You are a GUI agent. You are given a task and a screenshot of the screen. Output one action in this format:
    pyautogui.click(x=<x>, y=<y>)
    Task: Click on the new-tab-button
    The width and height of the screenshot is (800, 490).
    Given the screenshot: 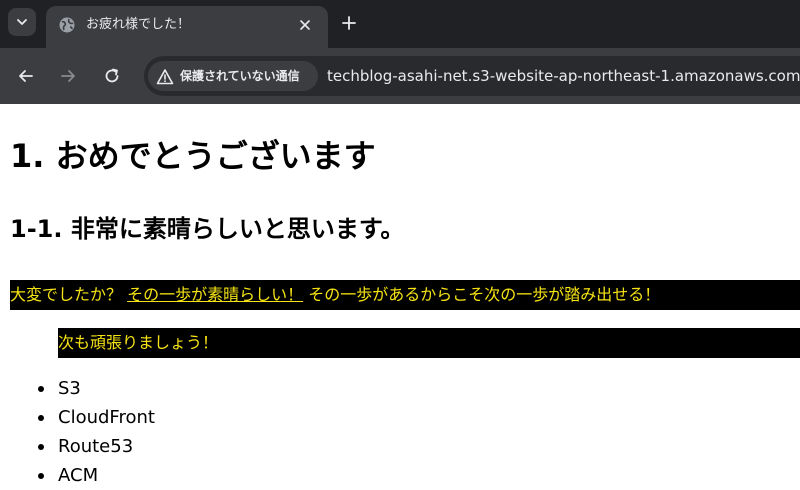 What is the action you would take?
    pyautogui.click(x=349, y=23)
    